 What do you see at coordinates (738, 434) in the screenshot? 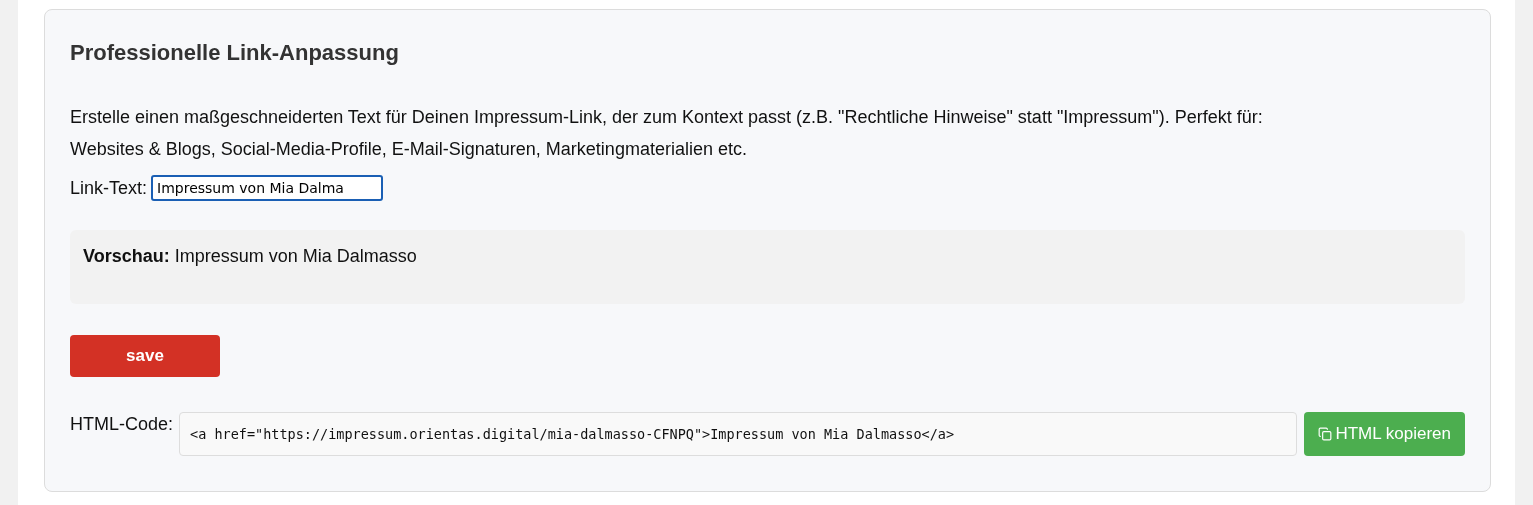
I see `code-field: <a href="https://impressum.orientas.digital/mia-dalmasso-CFNPQ">Impressum von Mia Dalmasso</a>` at bounding box center [738, 434].